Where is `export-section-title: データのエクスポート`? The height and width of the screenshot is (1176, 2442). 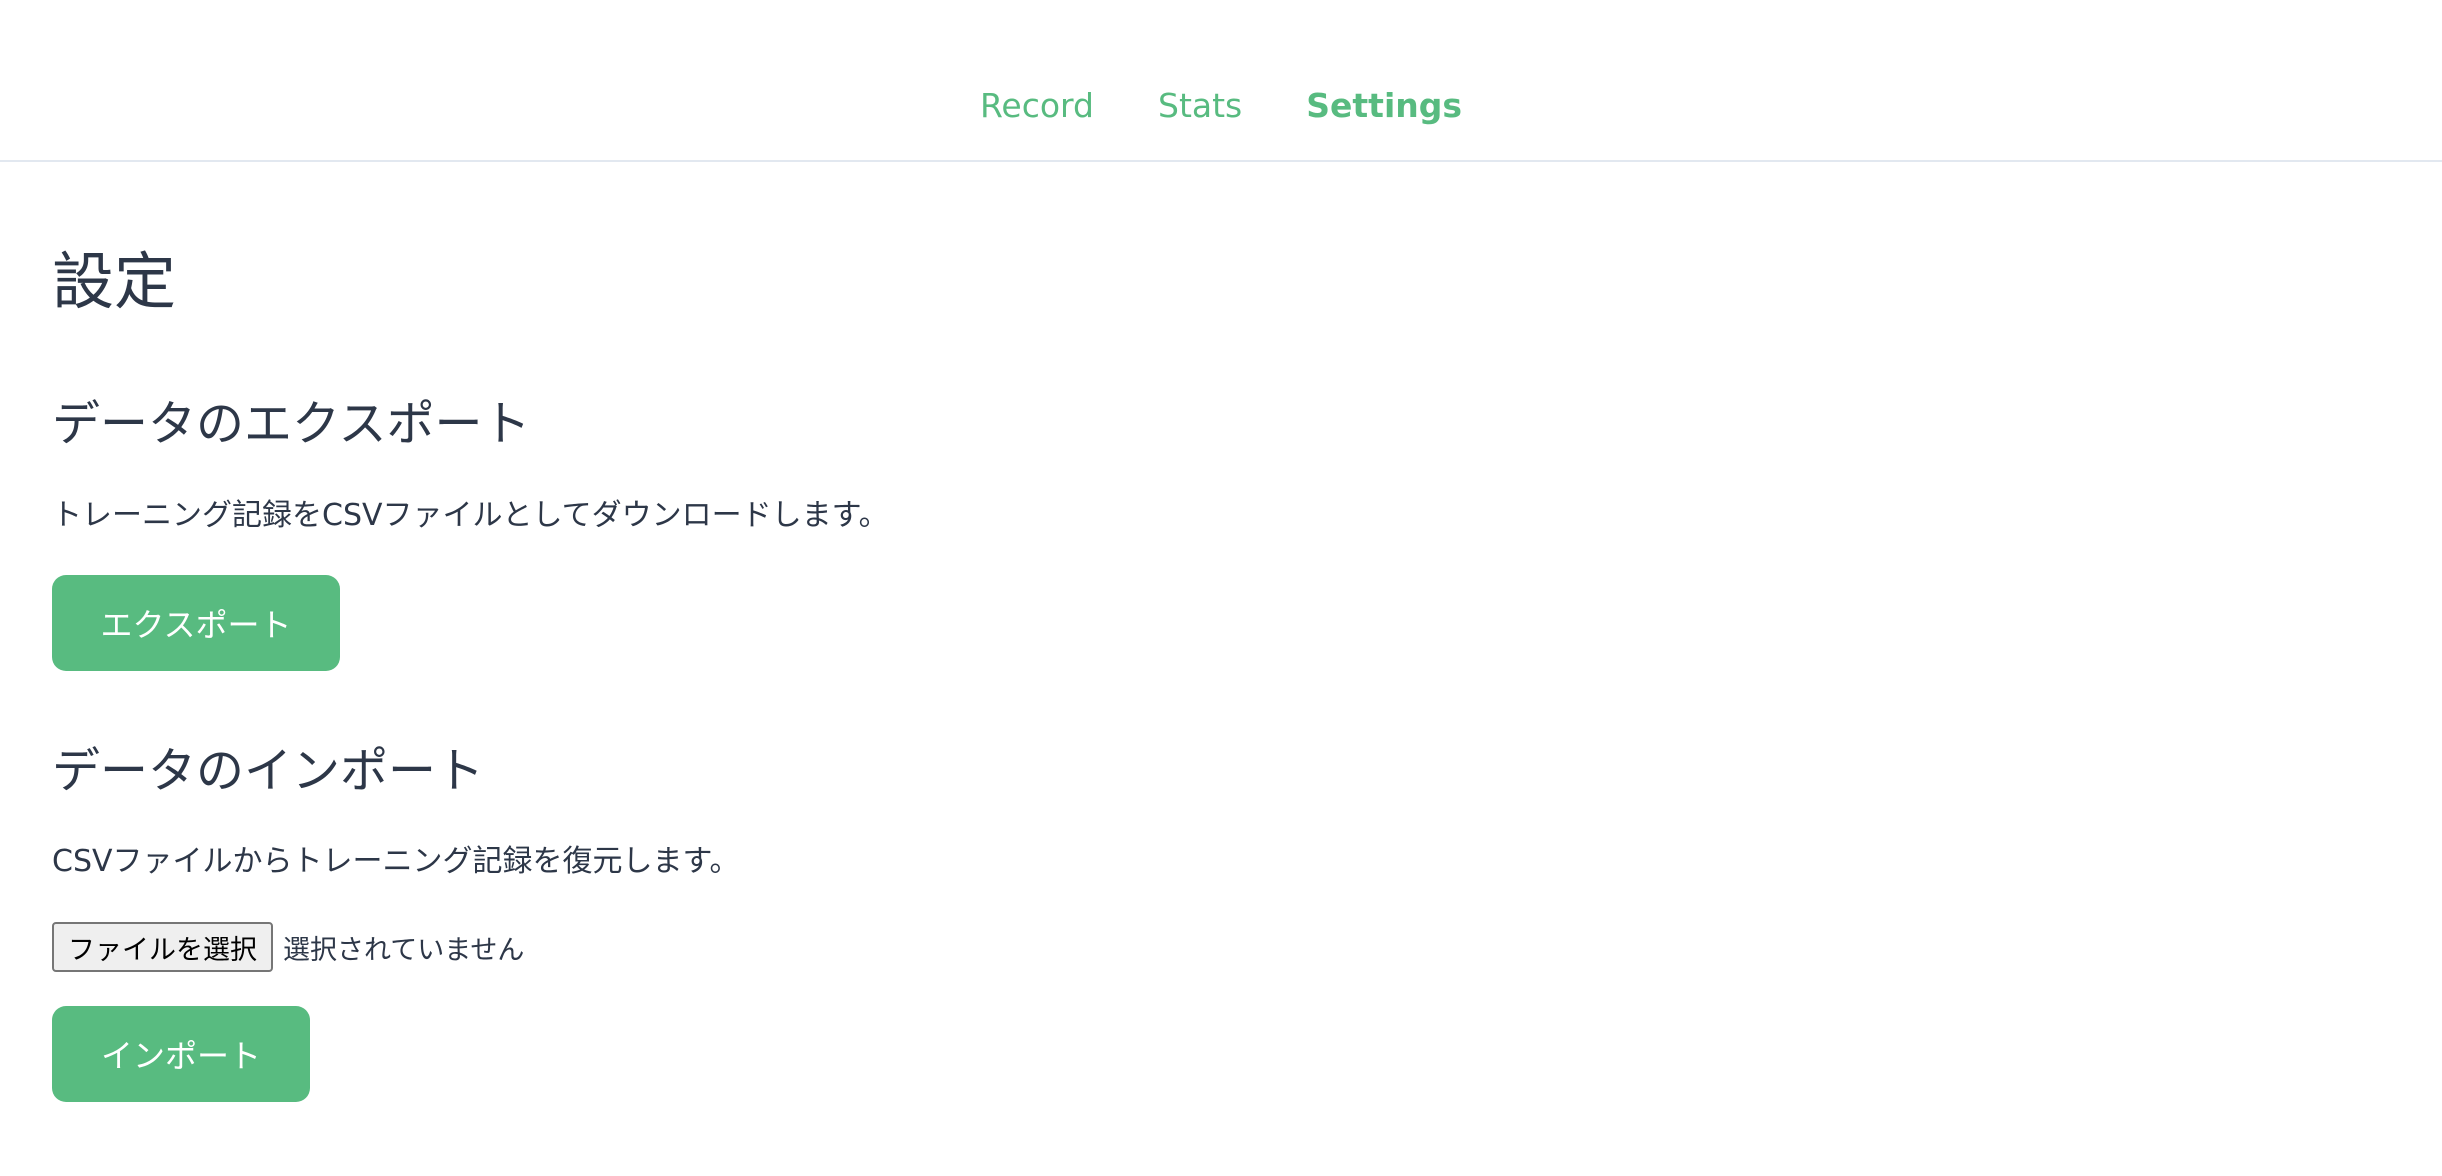
export-section-title: データのエクスポート is located at coordinates (291, 424).